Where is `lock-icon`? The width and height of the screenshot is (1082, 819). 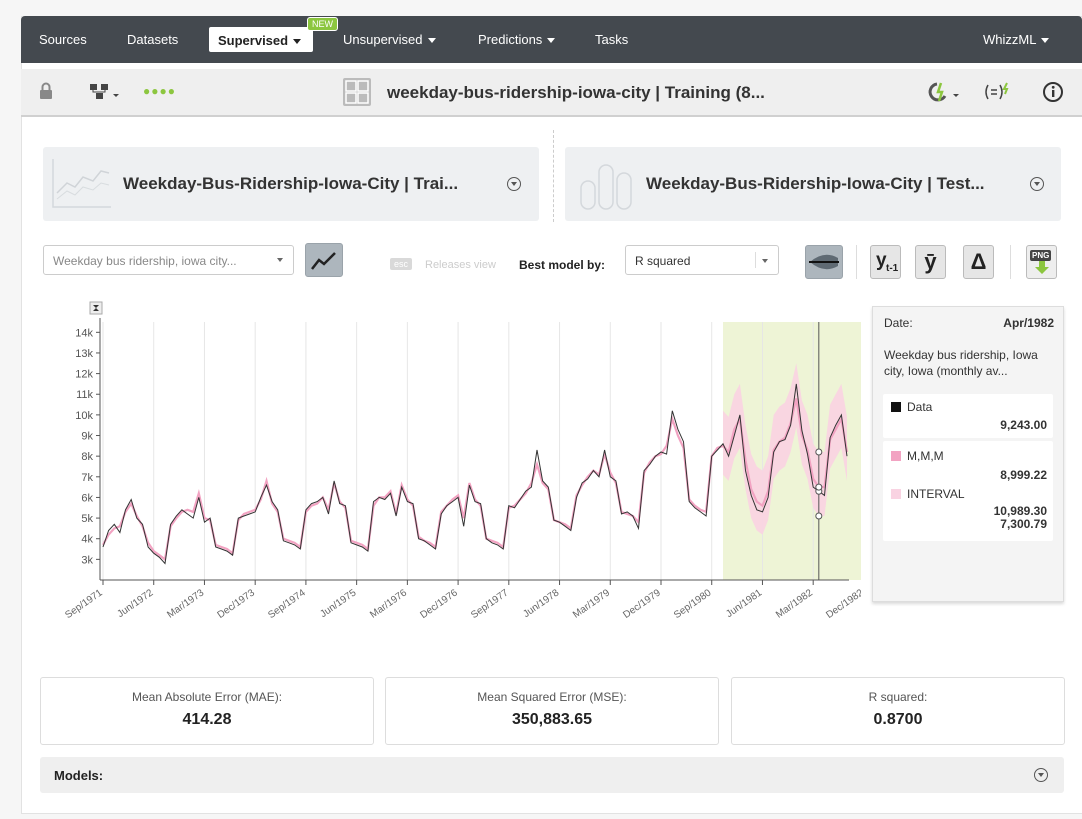 lock-icon is located at coordinates (46, 91).